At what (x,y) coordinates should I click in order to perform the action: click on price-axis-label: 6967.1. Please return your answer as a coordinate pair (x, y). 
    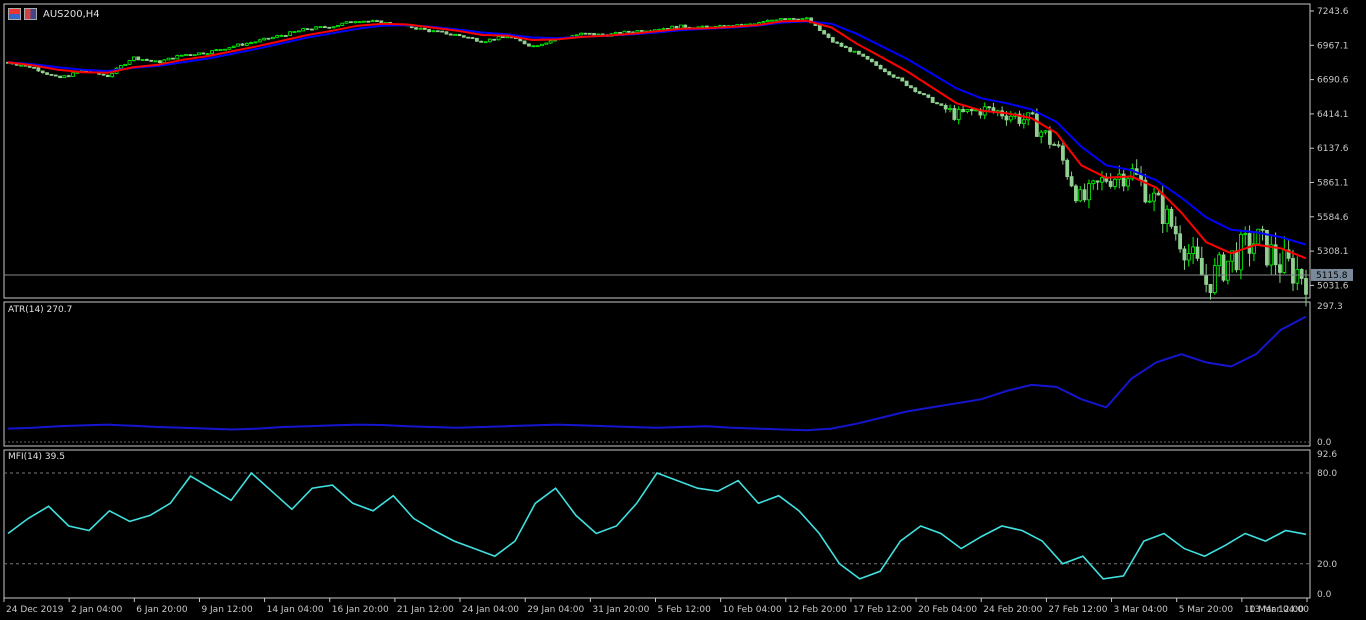
    Looking at the image, I should click on (1333, 46).